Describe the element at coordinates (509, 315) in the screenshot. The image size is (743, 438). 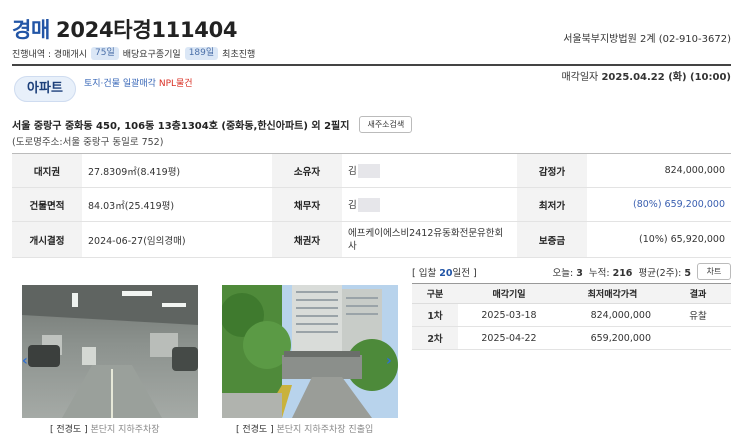
I see `date-cell: 2025-03-18` at that location.